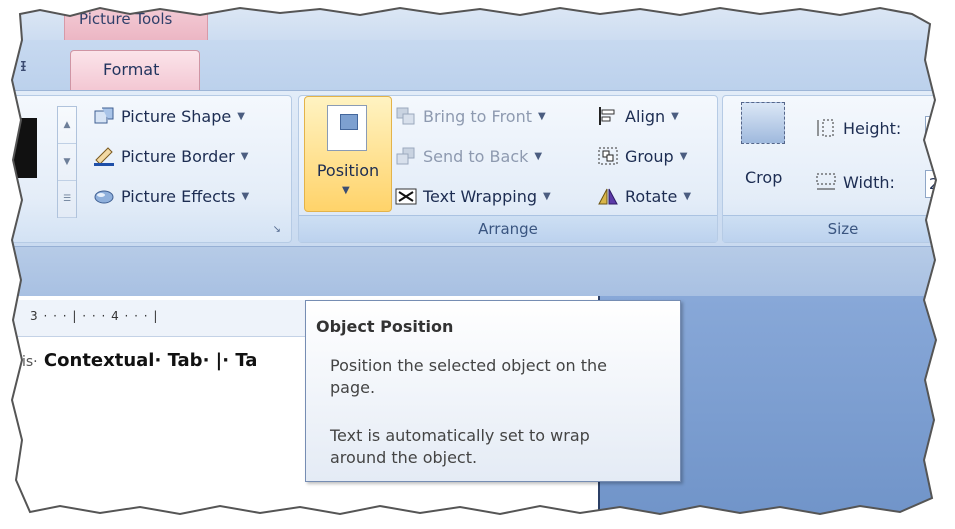  I want to click on bring-to-front-label: Bring to Front, so click(477, 116).